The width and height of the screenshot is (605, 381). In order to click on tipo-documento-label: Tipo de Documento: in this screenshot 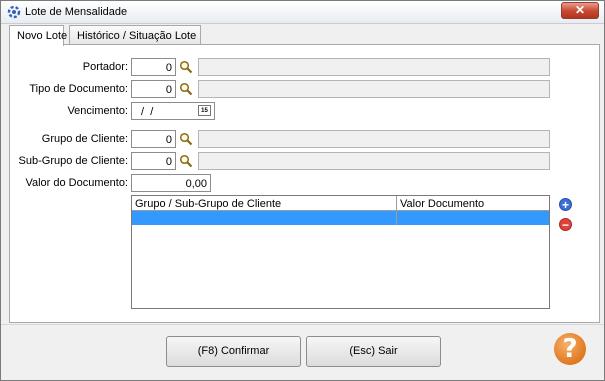, I will do `click(78, 89)`.